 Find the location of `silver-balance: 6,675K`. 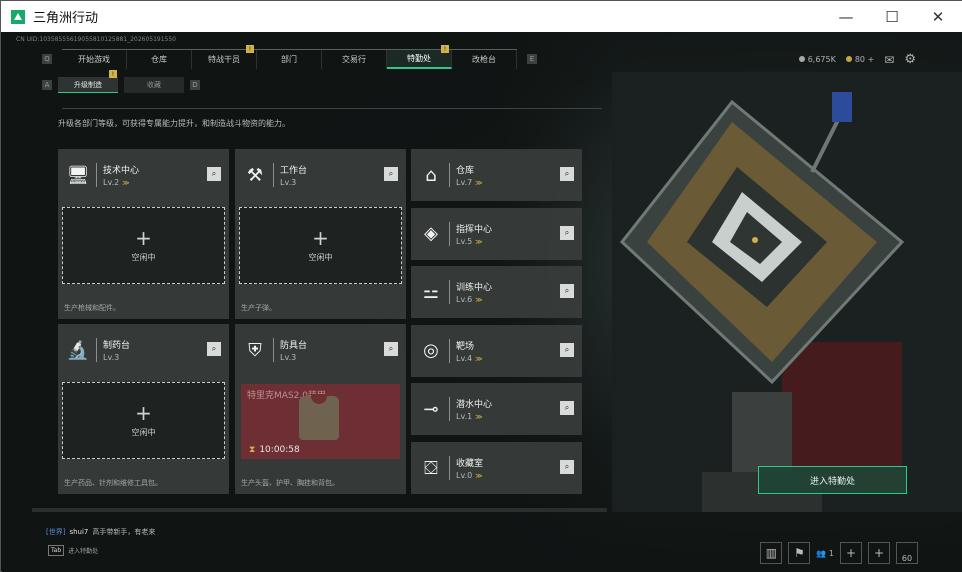

silver-balance: 6,675K is located at coordinates (817, 59).